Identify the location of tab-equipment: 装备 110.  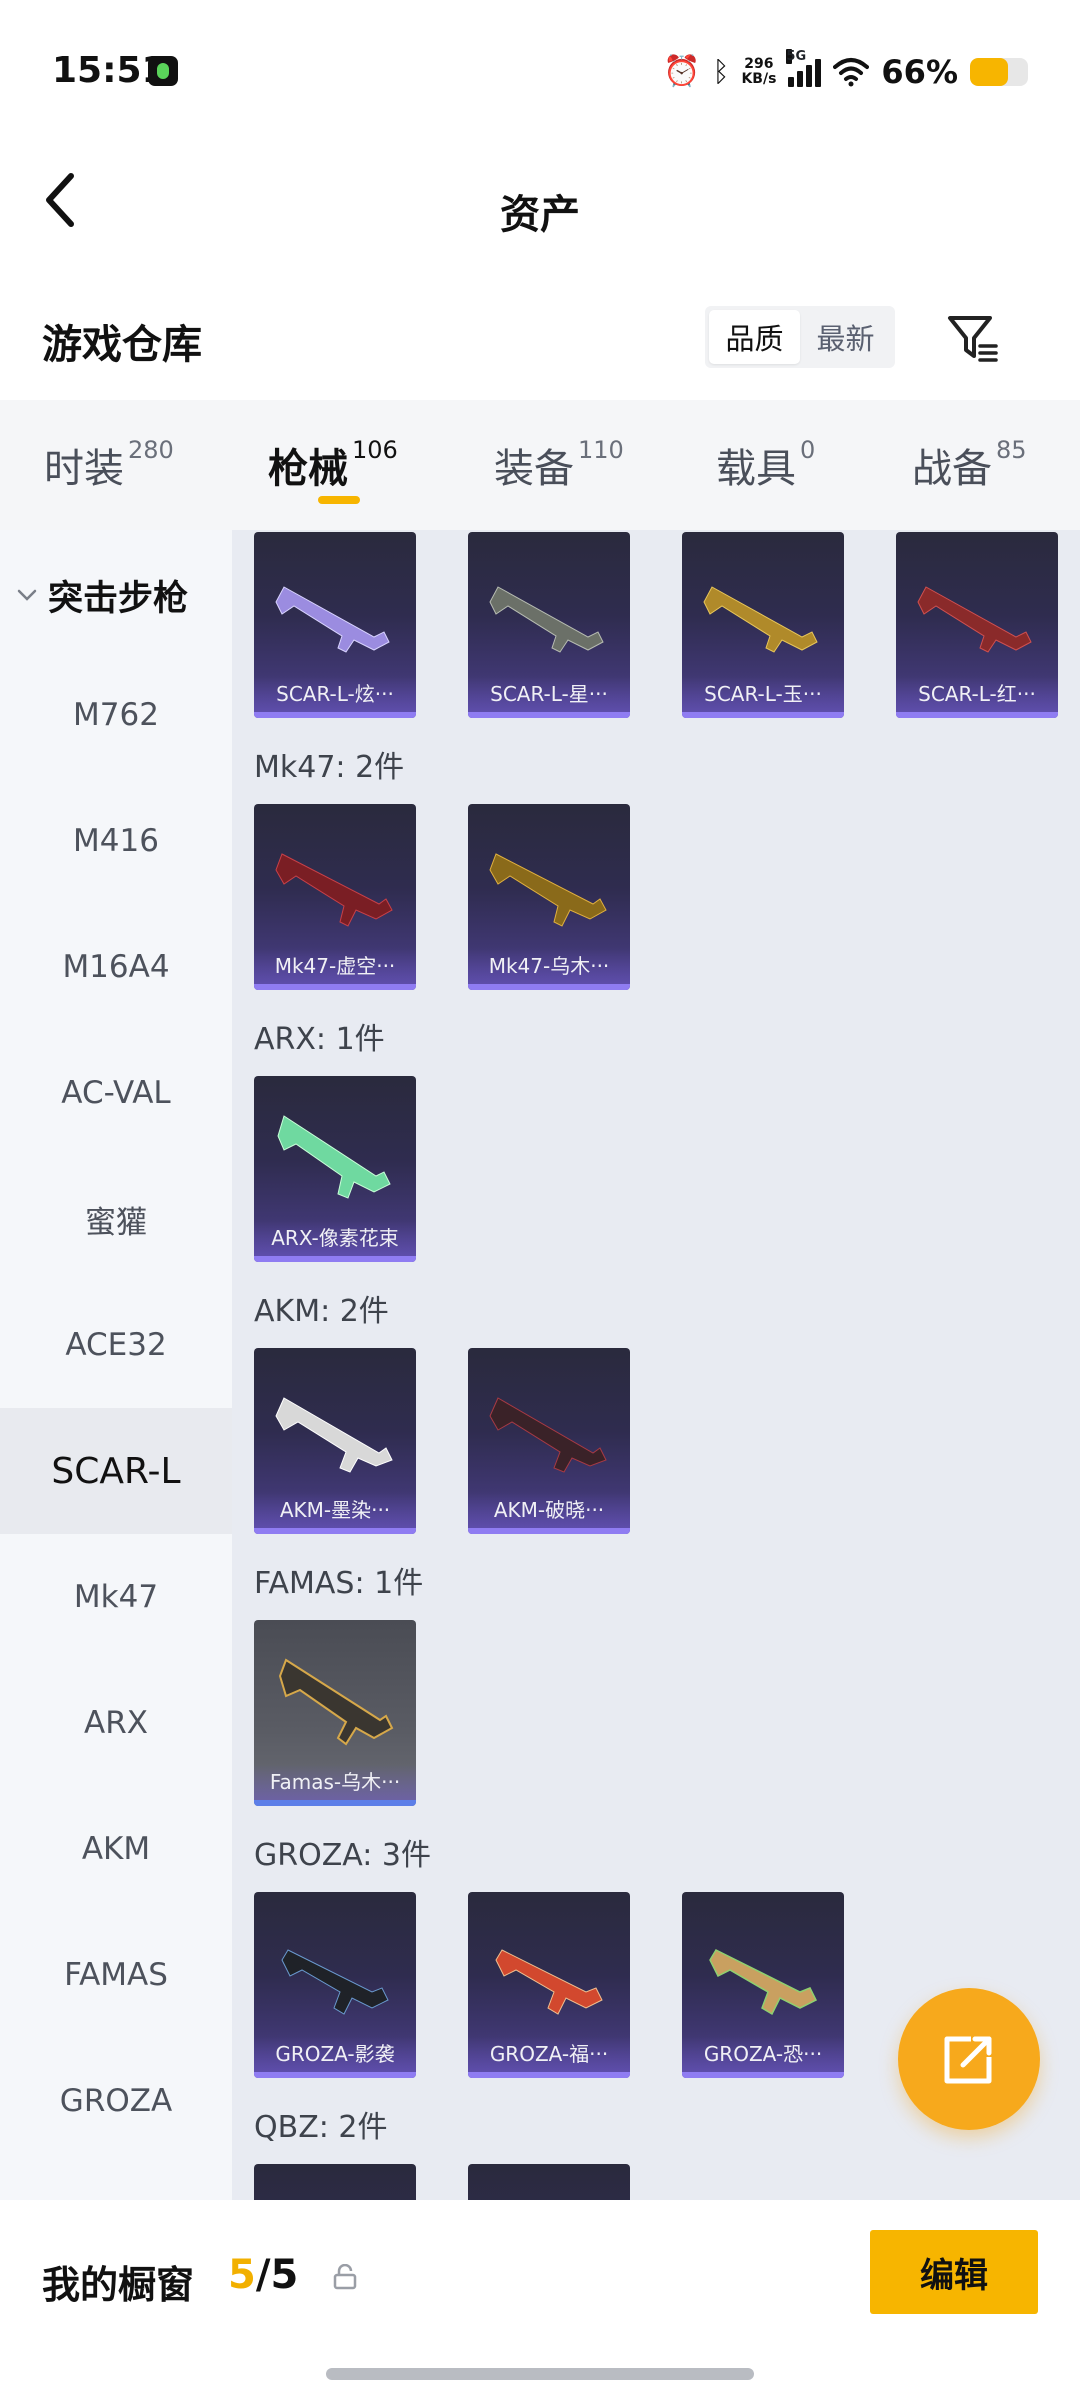
(559, 465).